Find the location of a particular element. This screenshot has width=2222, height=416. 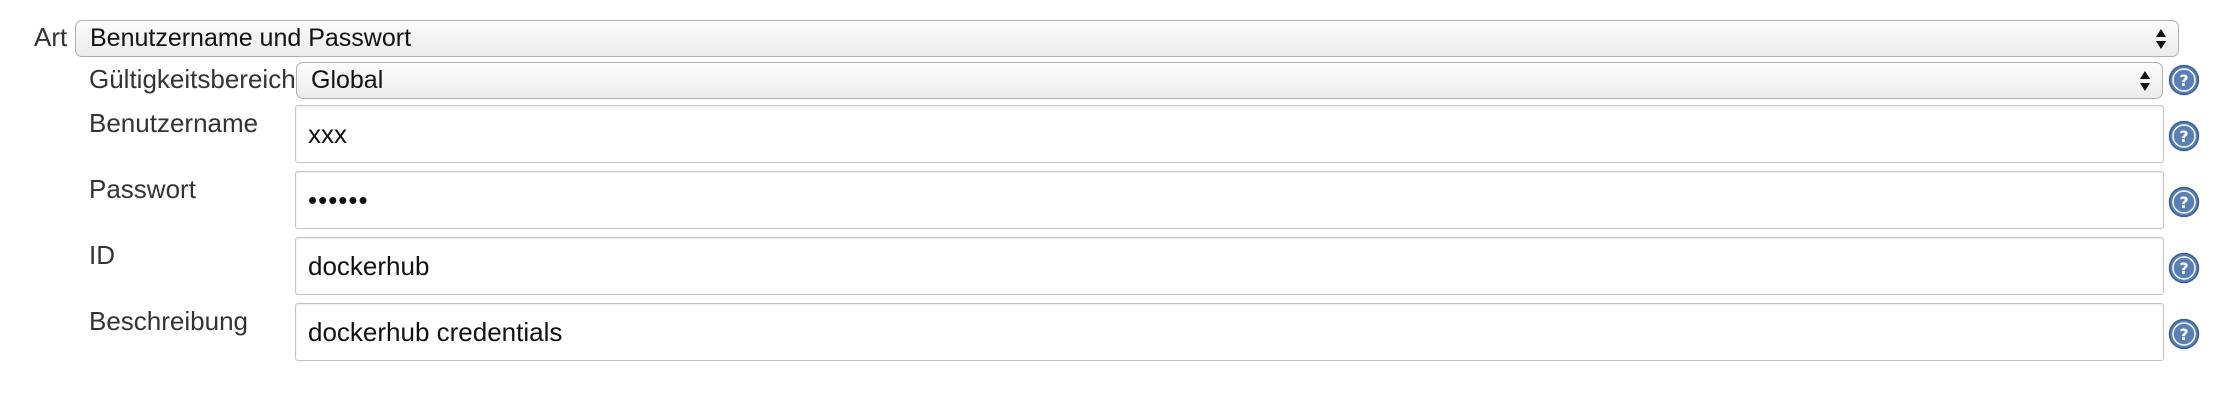

id-input: dockerhub is located at coordinates (1229, 266).